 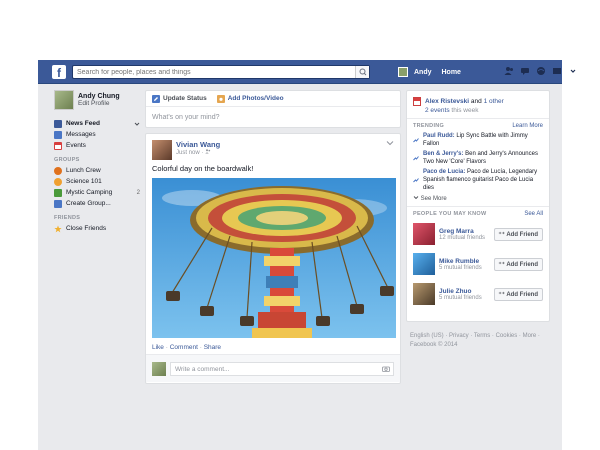 I want to click on events-count-link: 2 events, so click(x=437, y=110).